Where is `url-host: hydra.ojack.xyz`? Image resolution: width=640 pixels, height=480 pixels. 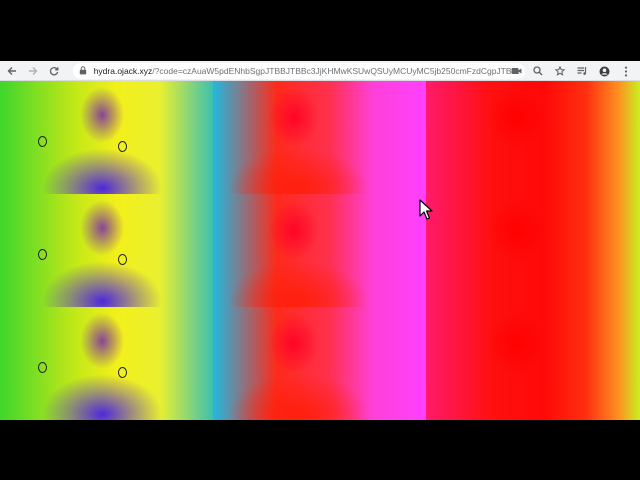 url-host: hydra.ojack.xyz is located at coordinates (123, 70).